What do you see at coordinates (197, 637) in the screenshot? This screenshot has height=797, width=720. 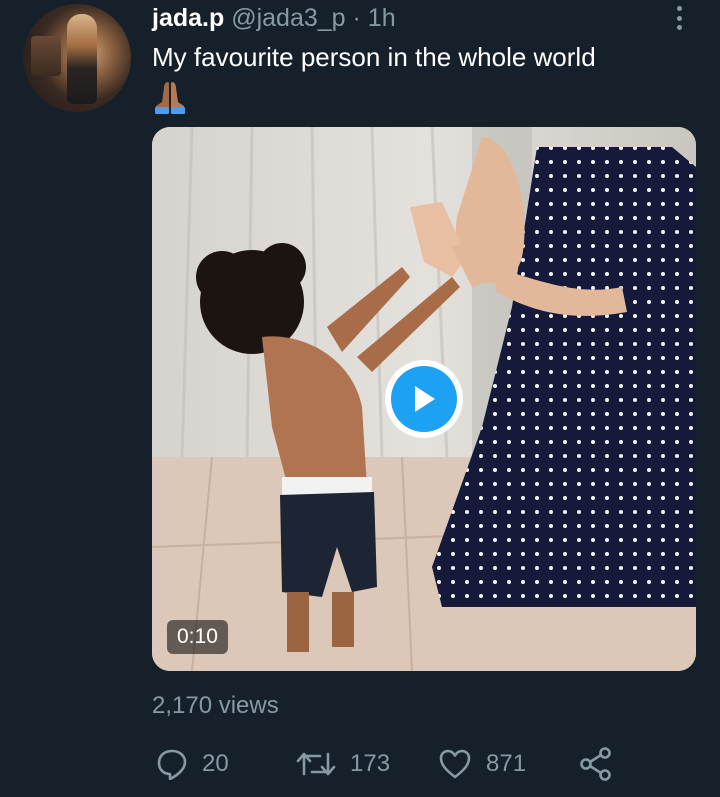 I see `video-duration: 0:10` at bounding box center [197, 637].